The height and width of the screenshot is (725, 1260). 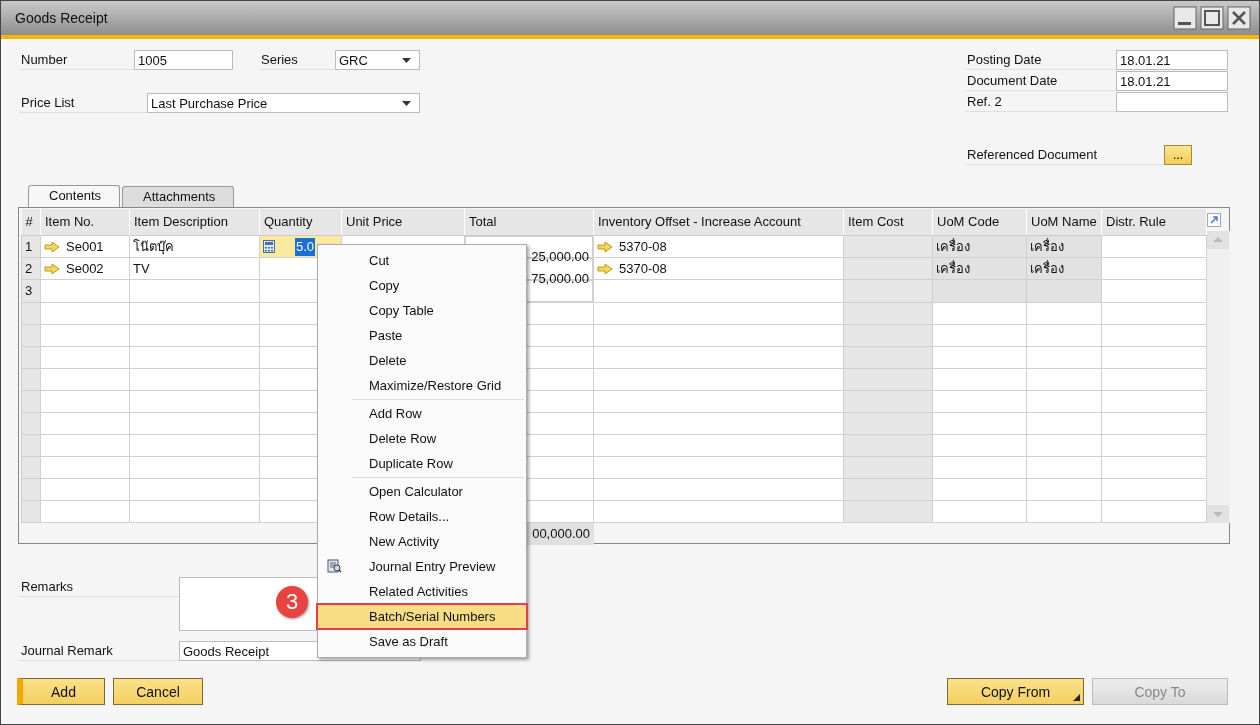 What do you see at coordinates (422, 566) in the screenshot?
I see `menu-item: Journal Entry Preview` at bounding box center [422, 566].